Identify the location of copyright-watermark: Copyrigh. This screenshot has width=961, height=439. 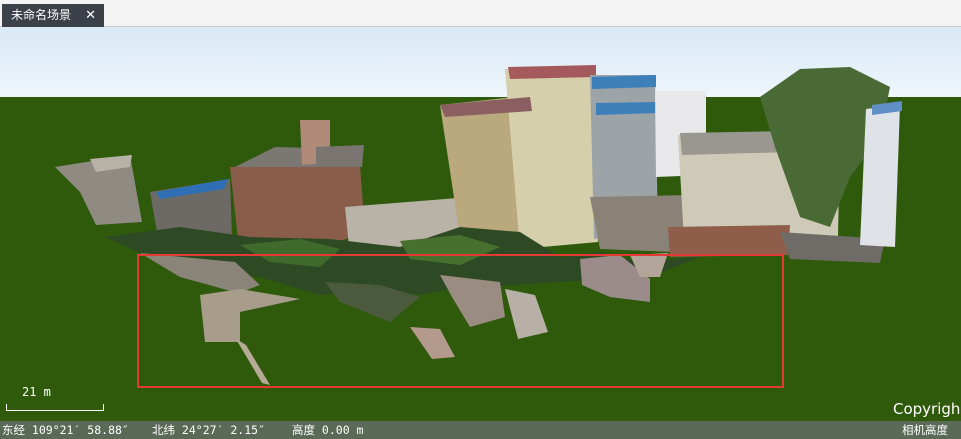
(927, 409).